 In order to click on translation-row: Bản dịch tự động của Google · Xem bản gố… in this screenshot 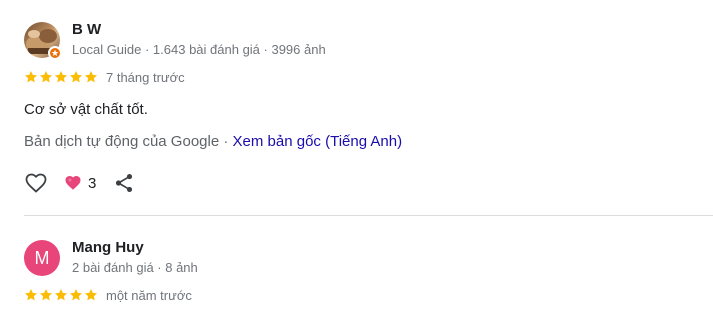, I will do `click(368, 142)`.